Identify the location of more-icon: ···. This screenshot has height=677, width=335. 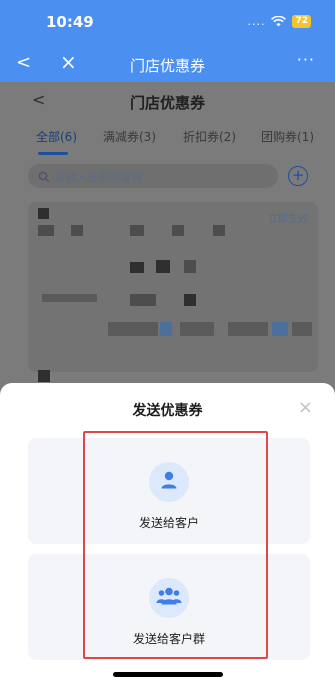
(306, 59).